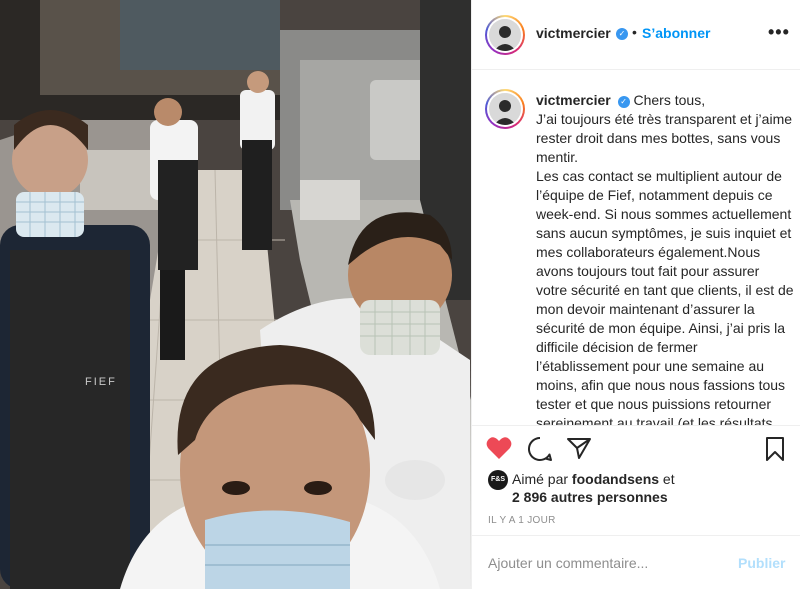  I want to click on comment-icon, so click(540, 451).